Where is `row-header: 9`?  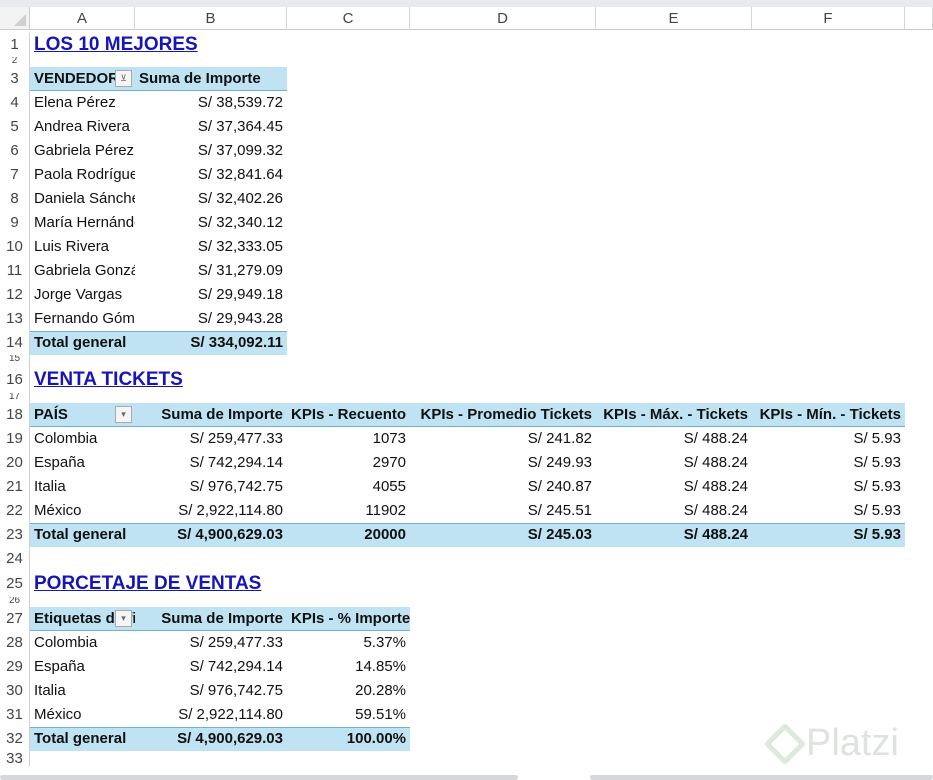
row-header: 9 is located at coordinates (15, 223).